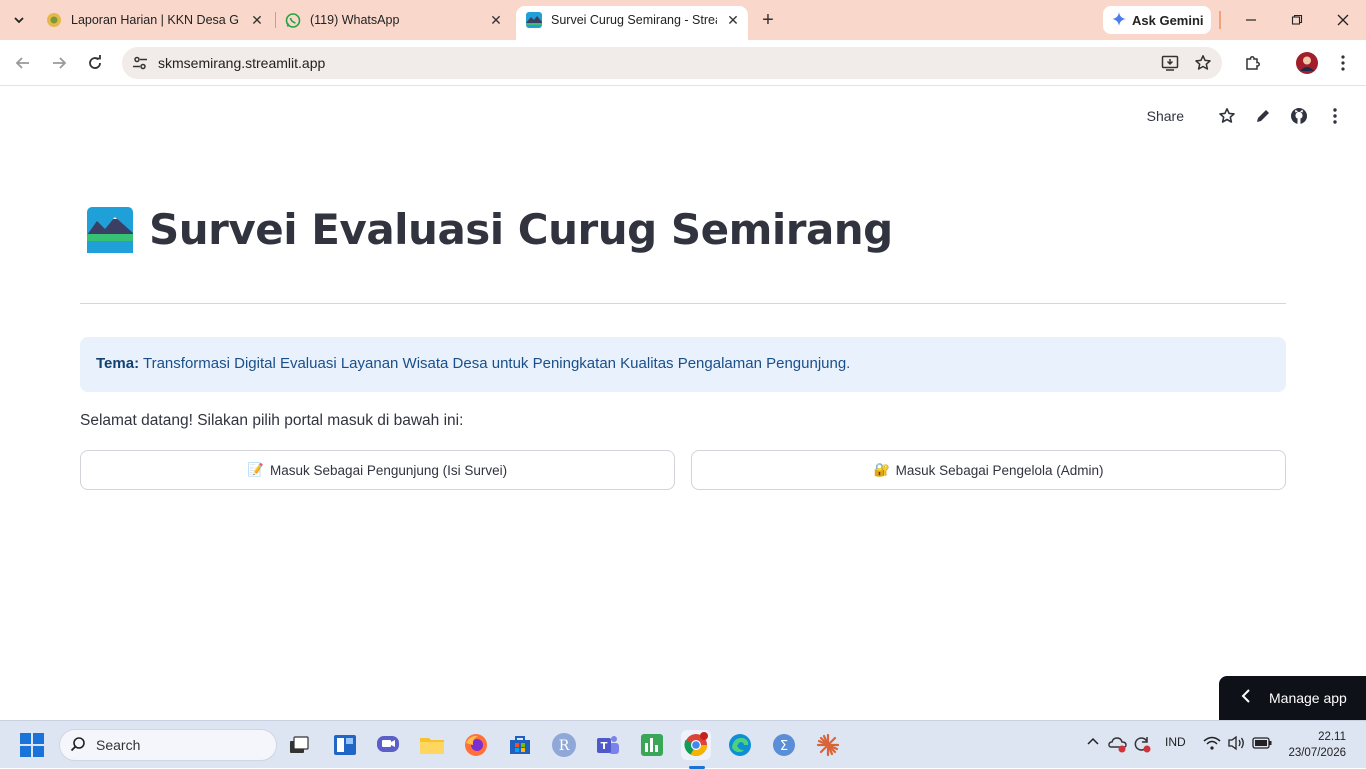 The image size is (1366, 769). Describe the element at coordinates (1317, 745) in the screenshot. I see `taskbar-clock: 22.11 23/07/2026` at that location.